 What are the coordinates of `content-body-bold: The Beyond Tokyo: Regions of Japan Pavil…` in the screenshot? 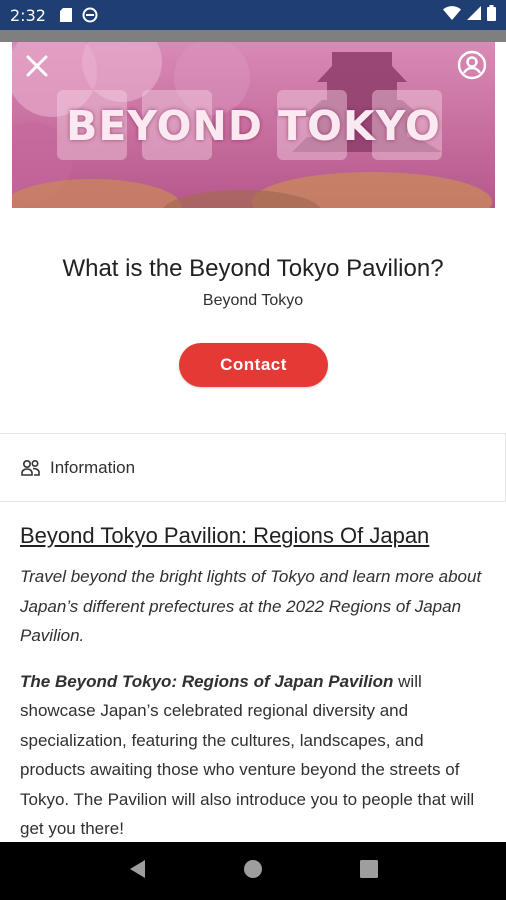 It's located at (207, 681).